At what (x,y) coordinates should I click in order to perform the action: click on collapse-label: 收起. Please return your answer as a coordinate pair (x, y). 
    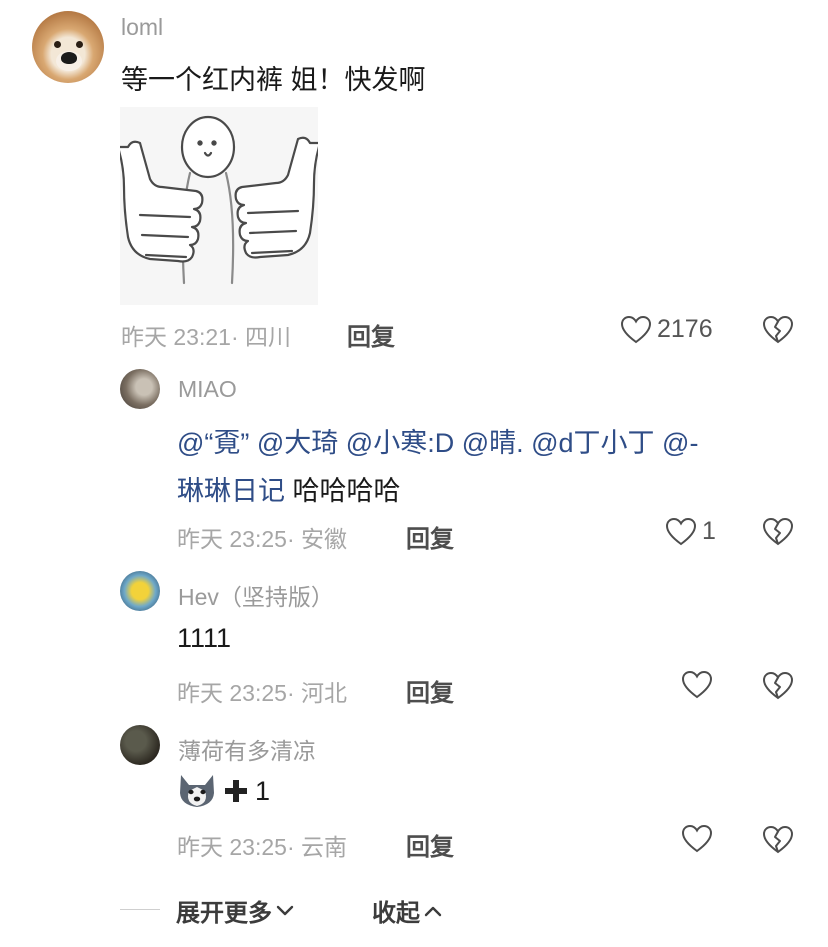
    Looking at the image, I should click on (396, 913).